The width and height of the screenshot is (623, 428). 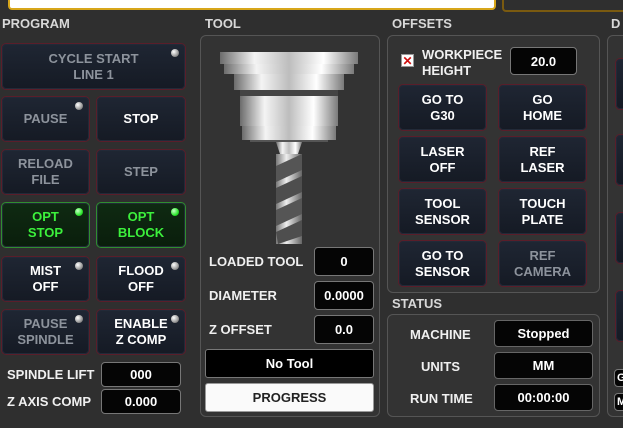 I want to click on stop-label: STOP, so click(x=141, y=118).